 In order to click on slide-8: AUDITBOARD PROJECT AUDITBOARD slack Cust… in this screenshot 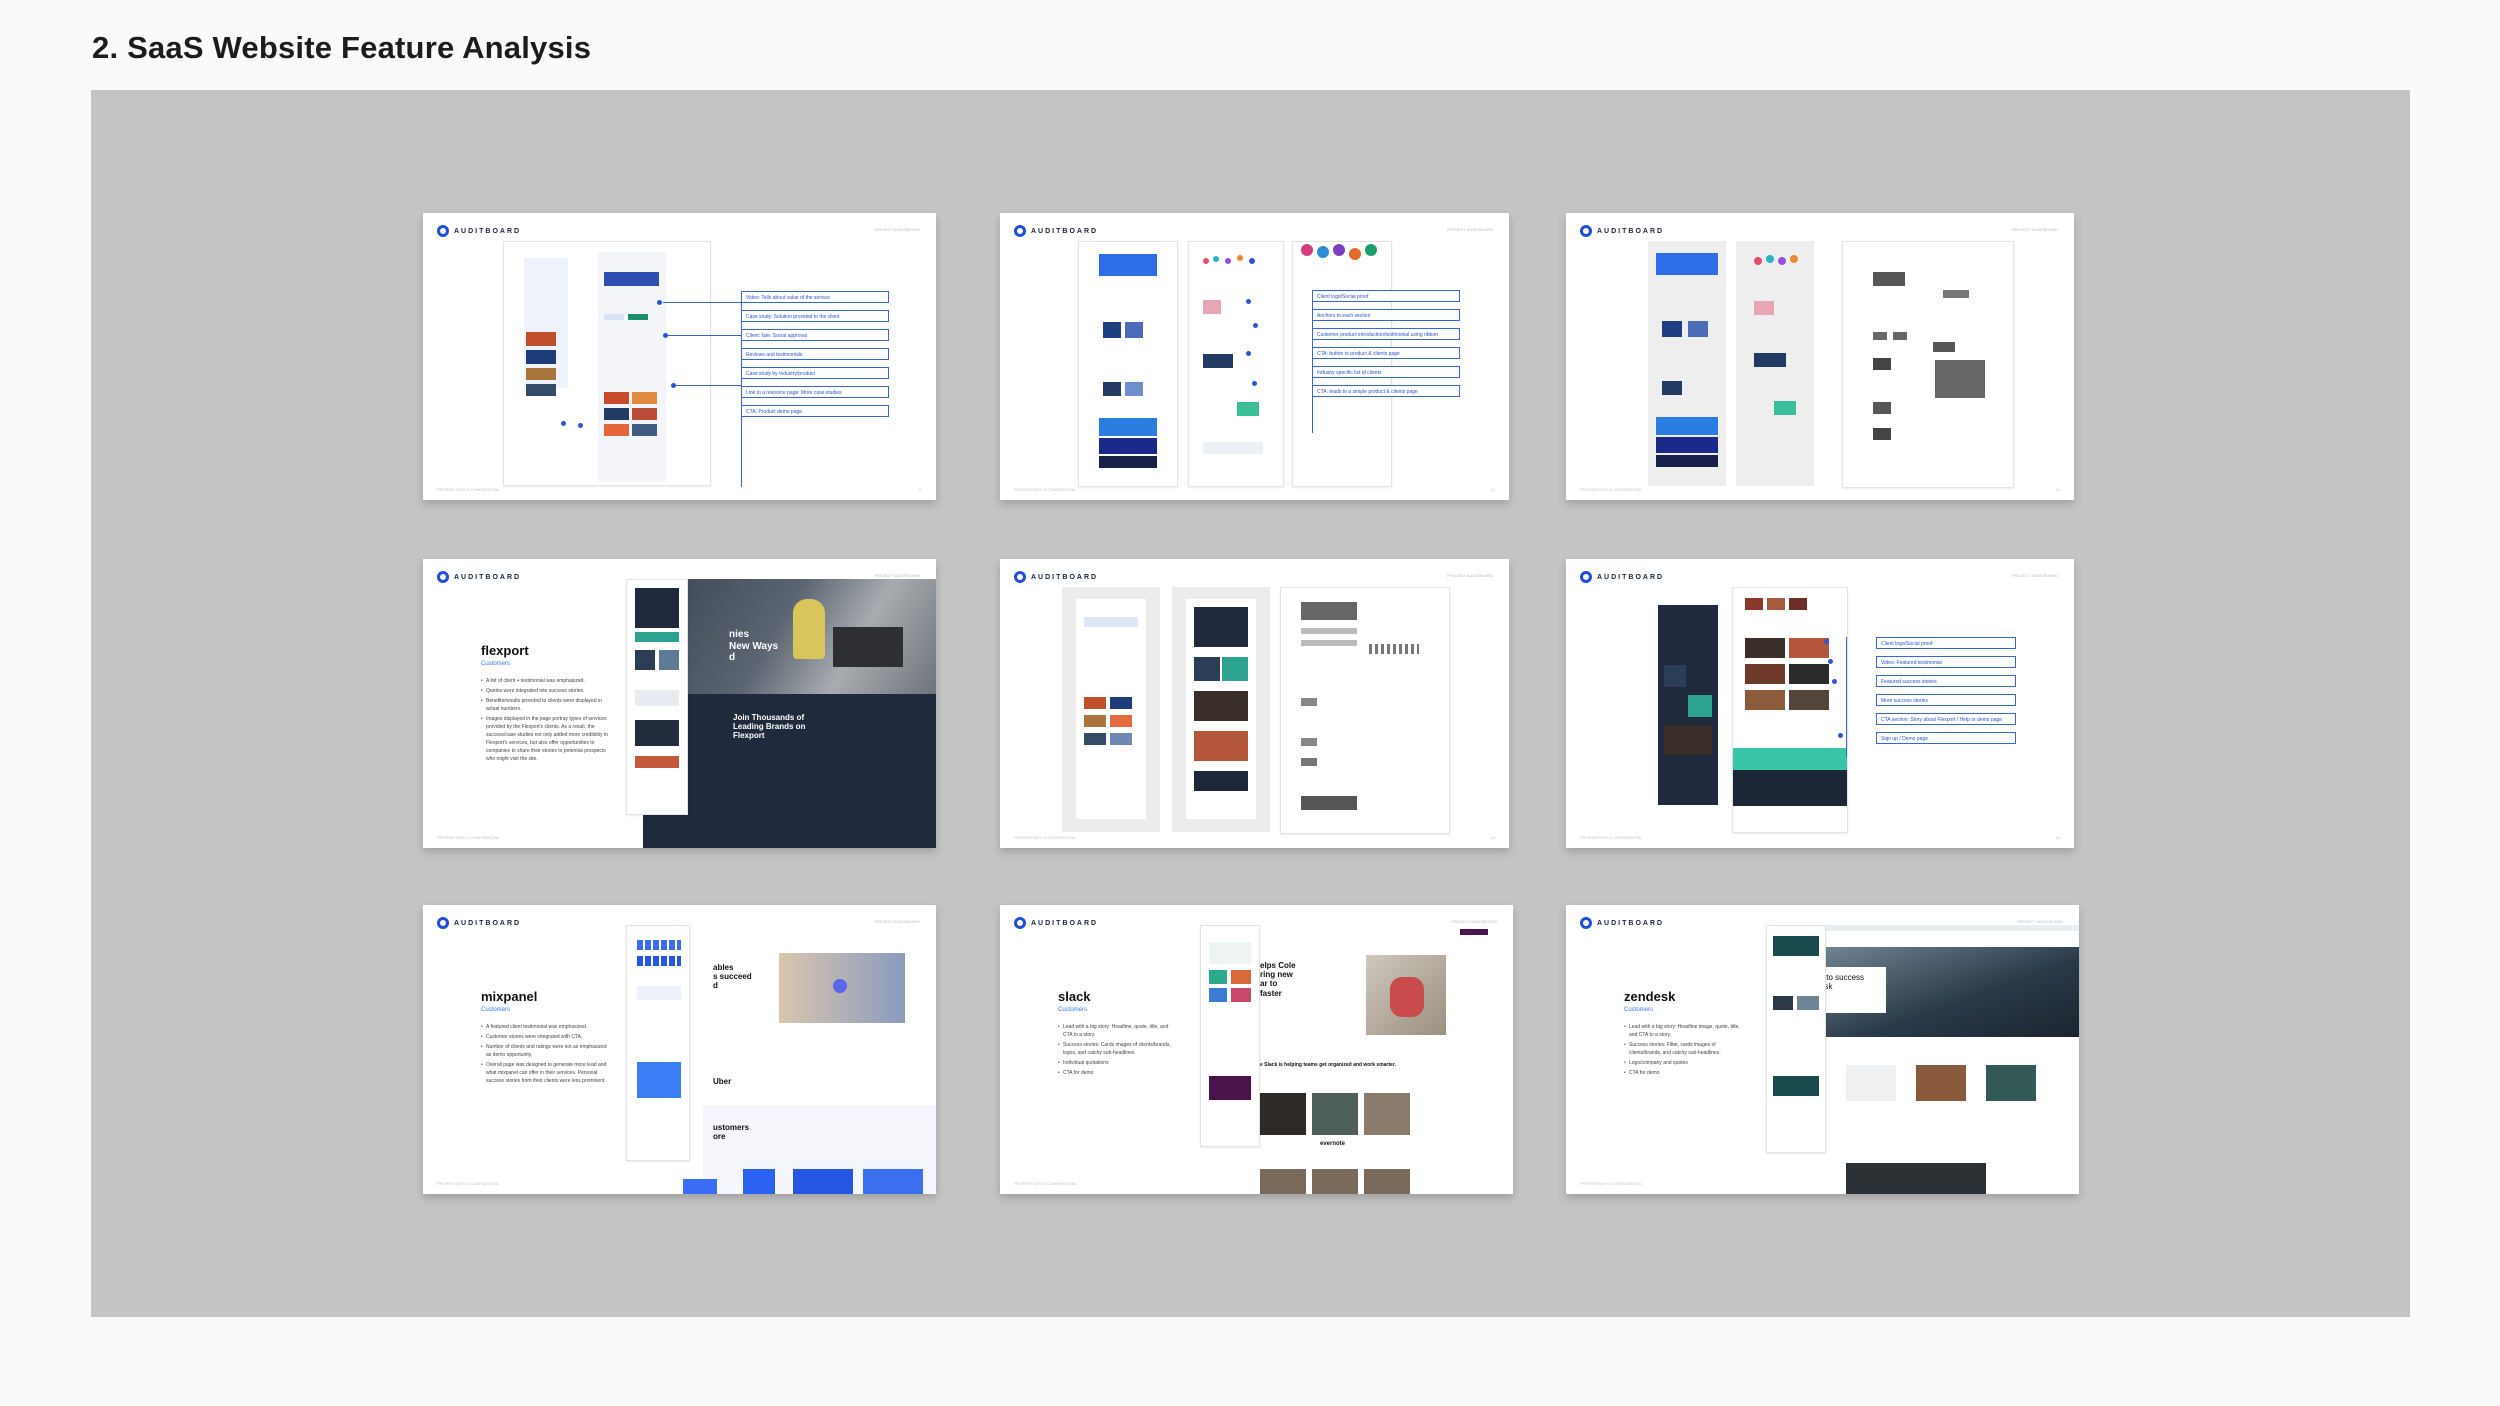, I will do `click(1256, 1049)`.